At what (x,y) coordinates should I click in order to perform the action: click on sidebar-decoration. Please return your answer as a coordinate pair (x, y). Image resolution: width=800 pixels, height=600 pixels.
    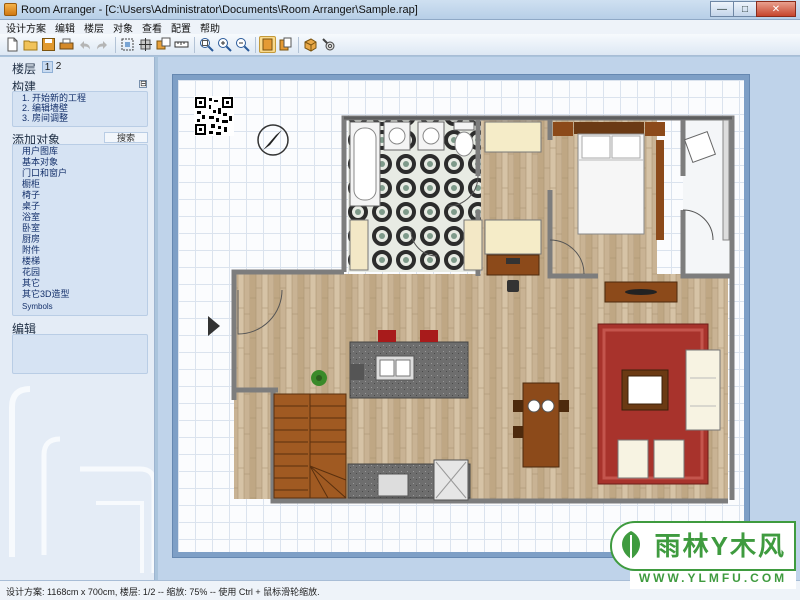
    Looking at the image, I should click on (81, 479).